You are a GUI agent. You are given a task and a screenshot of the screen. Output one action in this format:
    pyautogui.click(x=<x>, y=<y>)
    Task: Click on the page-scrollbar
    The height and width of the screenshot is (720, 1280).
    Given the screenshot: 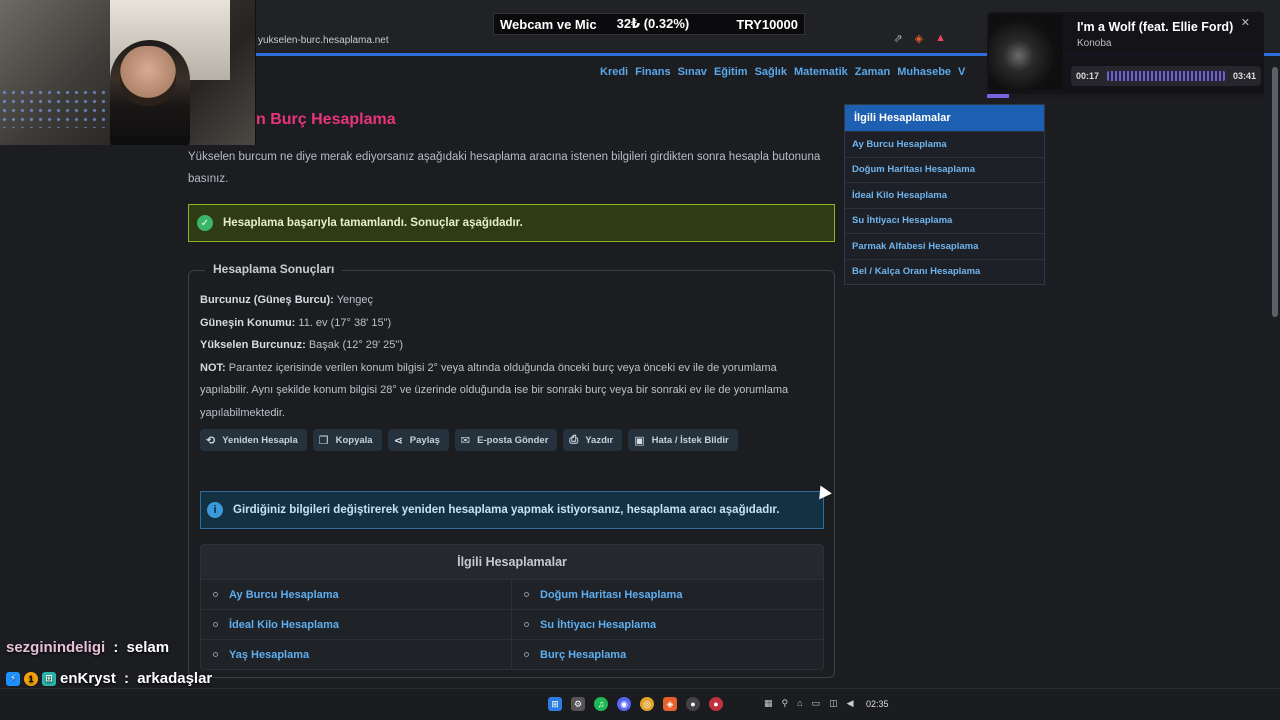 What is the action you would take?
    pyautogui.click(x=1275, y=371)
    